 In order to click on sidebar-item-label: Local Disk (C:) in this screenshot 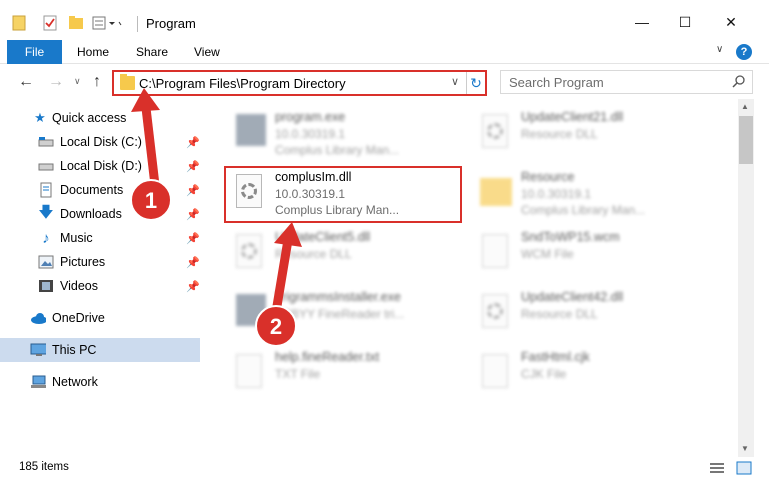, I will do `click(101, 142)`.